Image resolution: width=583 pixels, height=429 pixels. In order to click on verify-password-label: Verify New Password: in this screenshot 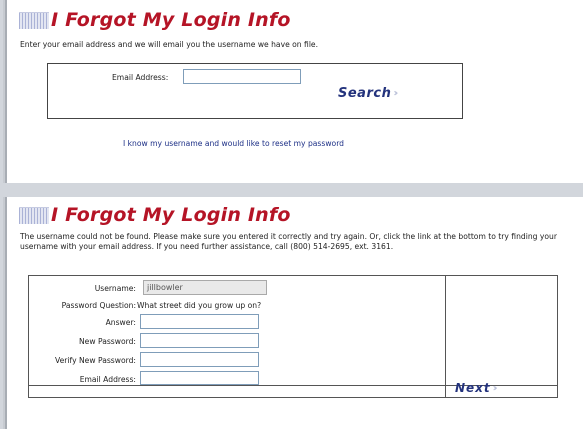, I will do `click(95, 360)`.